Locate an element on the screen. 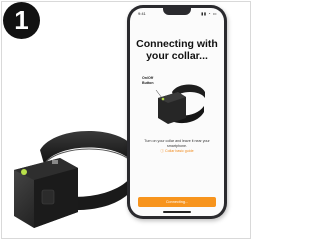 The width and height of the screenshot is (320, 241). collar-guide-label: Collar basic guide is located at coordinates (179, 151).